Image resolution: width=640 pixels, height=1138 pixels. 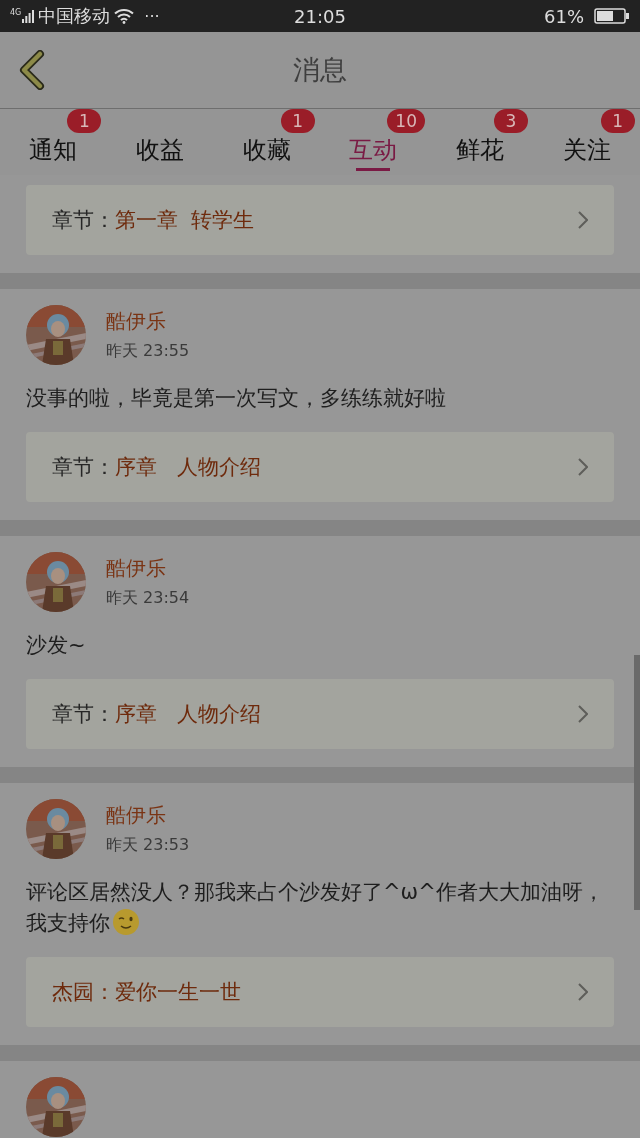 What do you see at coordinates (53, 142) in the screenshot?
I see `tab: 通知 1` at bounding box center [53, 142].